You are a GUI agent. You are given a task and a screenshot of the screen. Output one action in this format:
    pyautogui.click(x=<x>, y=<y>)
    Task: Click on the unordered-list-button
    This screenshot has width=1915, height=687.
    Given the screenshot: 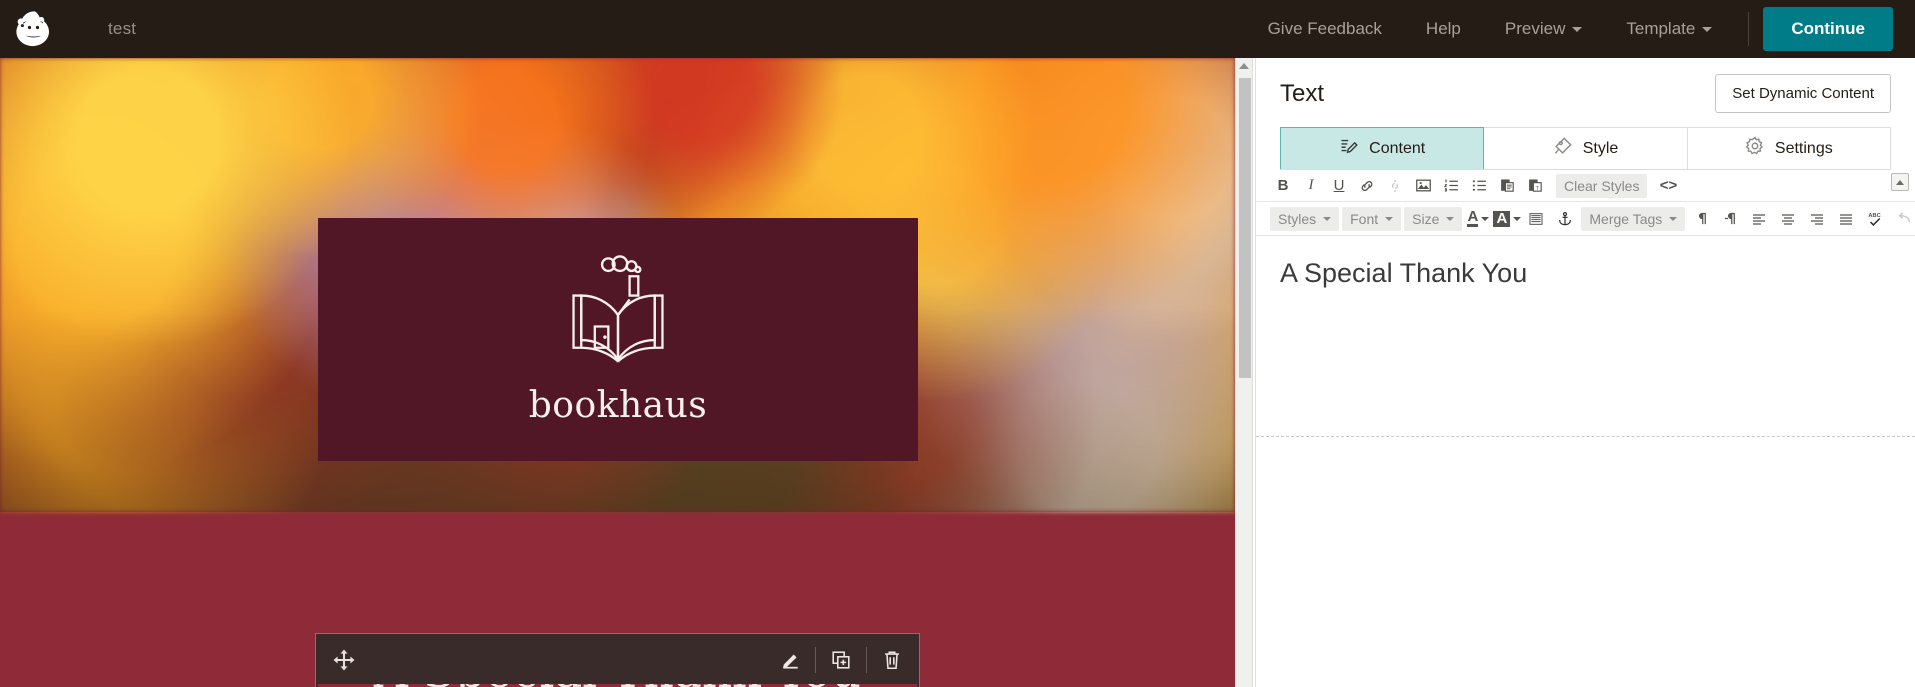 What is the action you would take?
    pyautogui.click(x=1479, y=186)
    